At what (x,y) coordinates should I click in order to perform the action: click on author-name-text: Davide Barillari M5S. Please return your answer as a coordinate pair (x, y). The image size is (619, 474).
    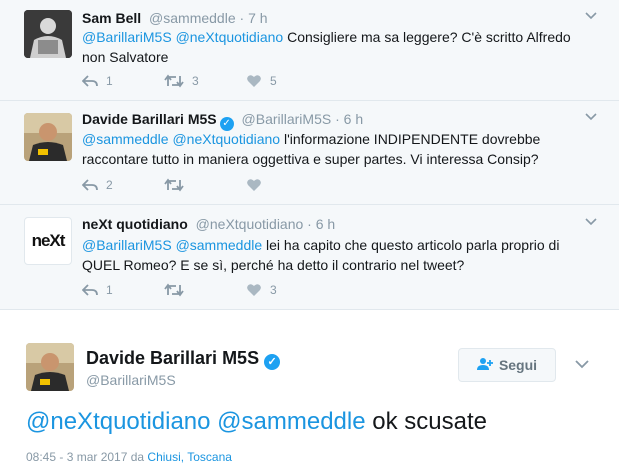
    Looking at the image, I should click on (173, 358).